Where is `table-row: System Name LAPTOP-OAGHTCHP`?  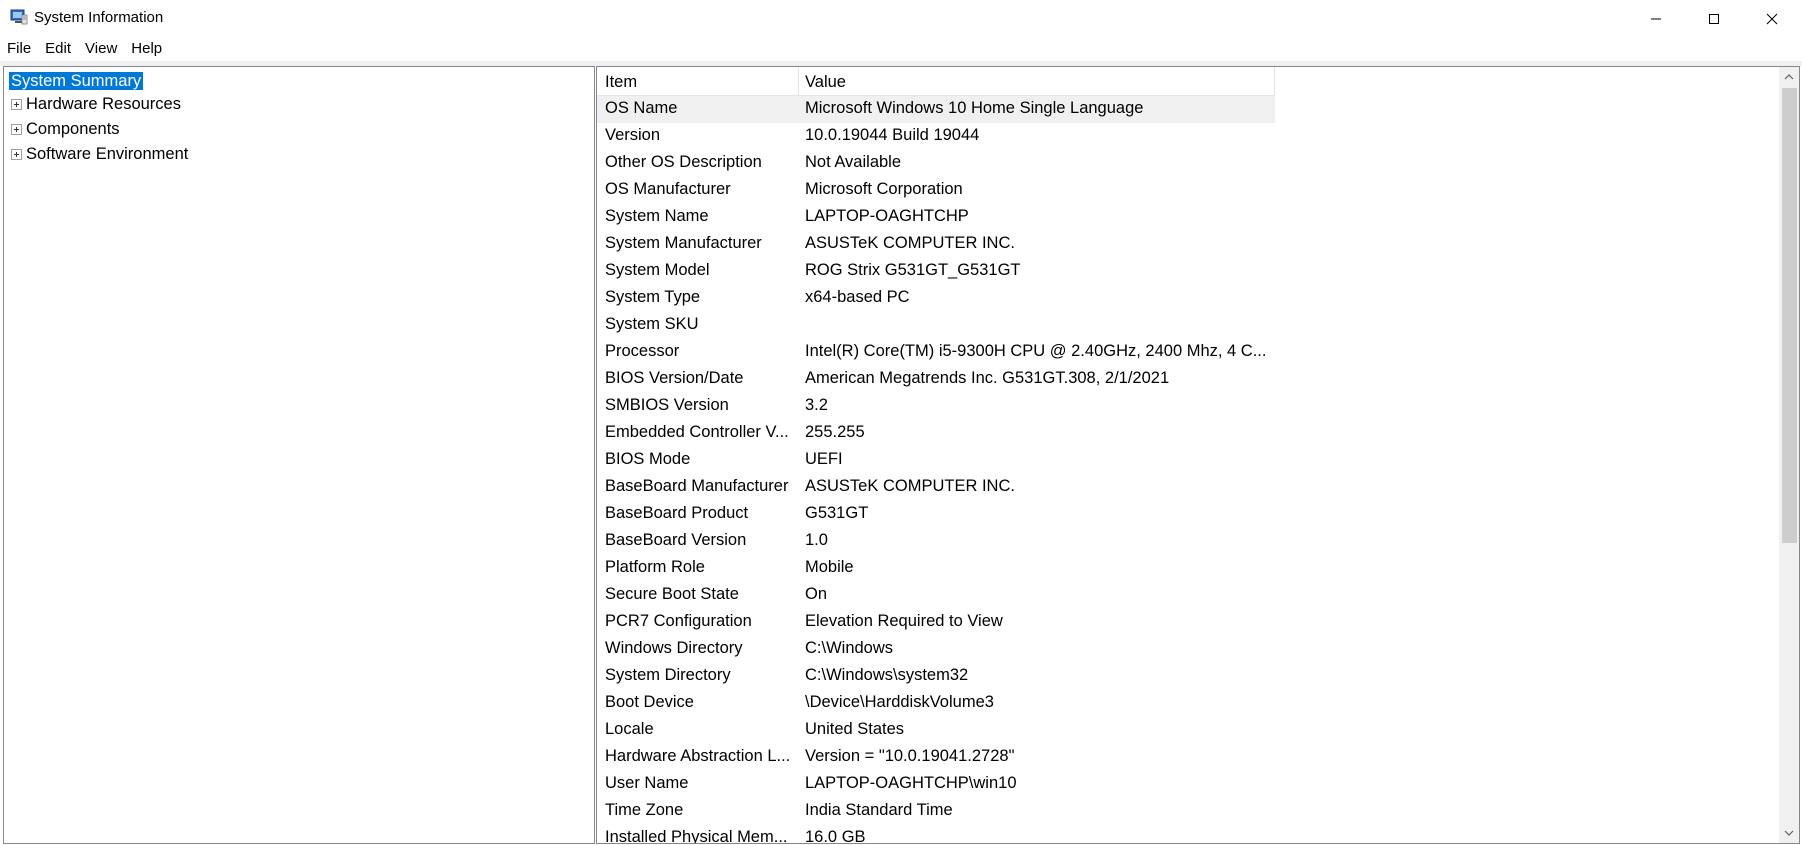
table-row: System Name LAPTOP-OAGHTCHP is located at coordinates (936, 217).